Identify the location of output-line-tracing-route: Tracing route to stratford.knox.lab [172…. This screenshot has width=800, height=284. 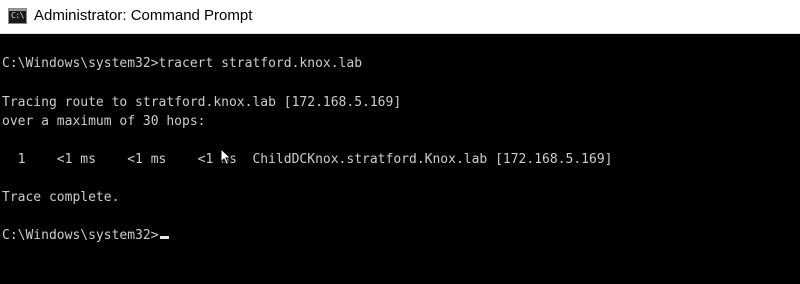
(202, 102).